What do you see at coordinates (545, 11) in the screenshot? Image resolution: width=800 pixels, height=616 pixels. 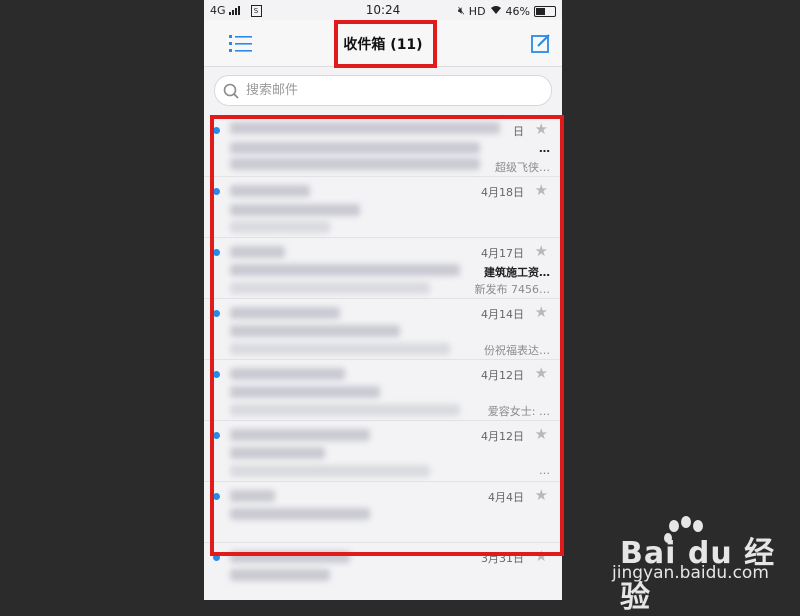 I see `battery-icon` at bounding box center [545, 11].